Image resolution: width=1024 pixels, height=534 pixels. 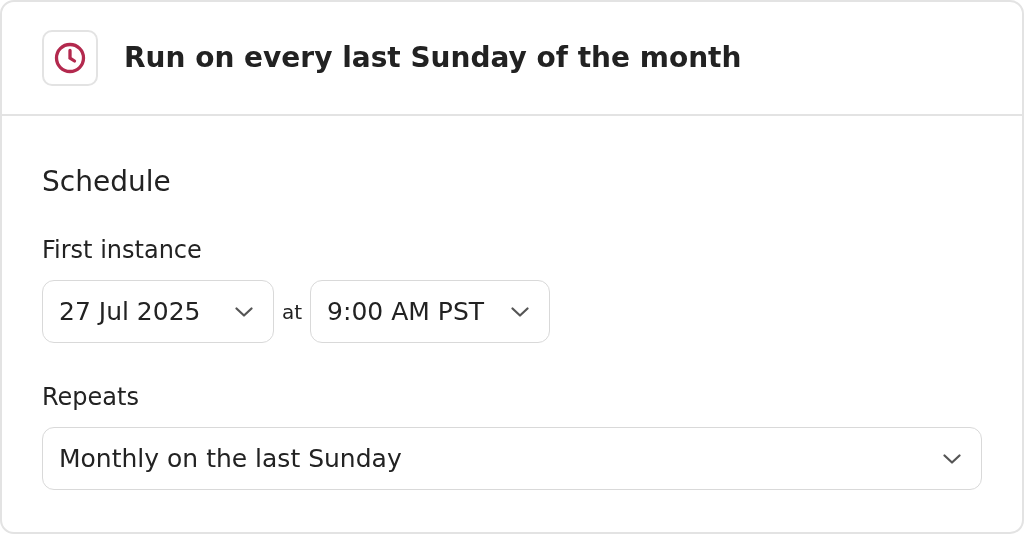 I want to click on time-select: 9:00 AM PST, so click(x=430, y=311).